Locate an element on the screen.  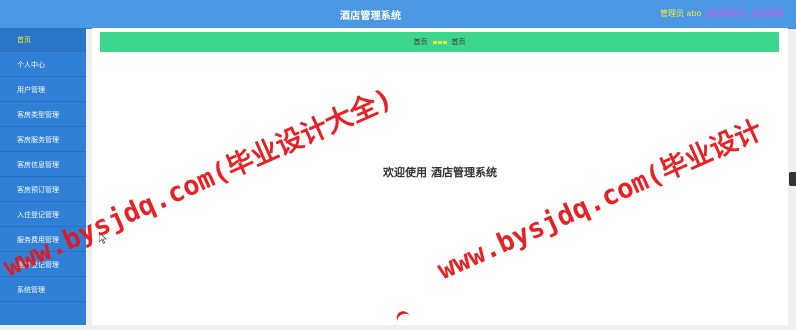
logout-link: 退出登录 is located at coordinates (768, 13).